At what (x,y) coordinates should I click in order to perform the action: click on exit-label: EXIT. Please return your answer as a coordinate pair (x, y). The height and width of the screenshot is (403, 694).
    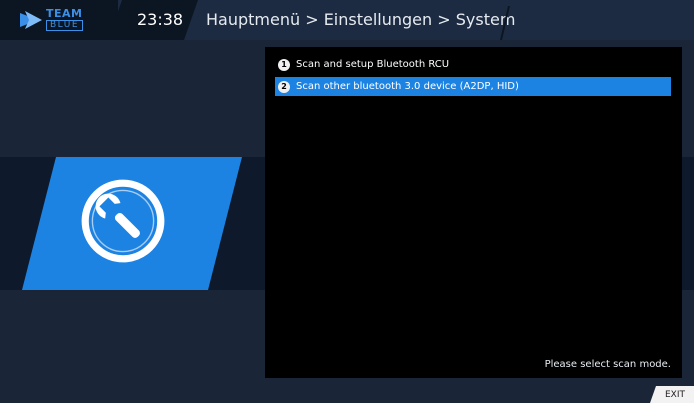
    Looking at the image, I should click on (675, 395).